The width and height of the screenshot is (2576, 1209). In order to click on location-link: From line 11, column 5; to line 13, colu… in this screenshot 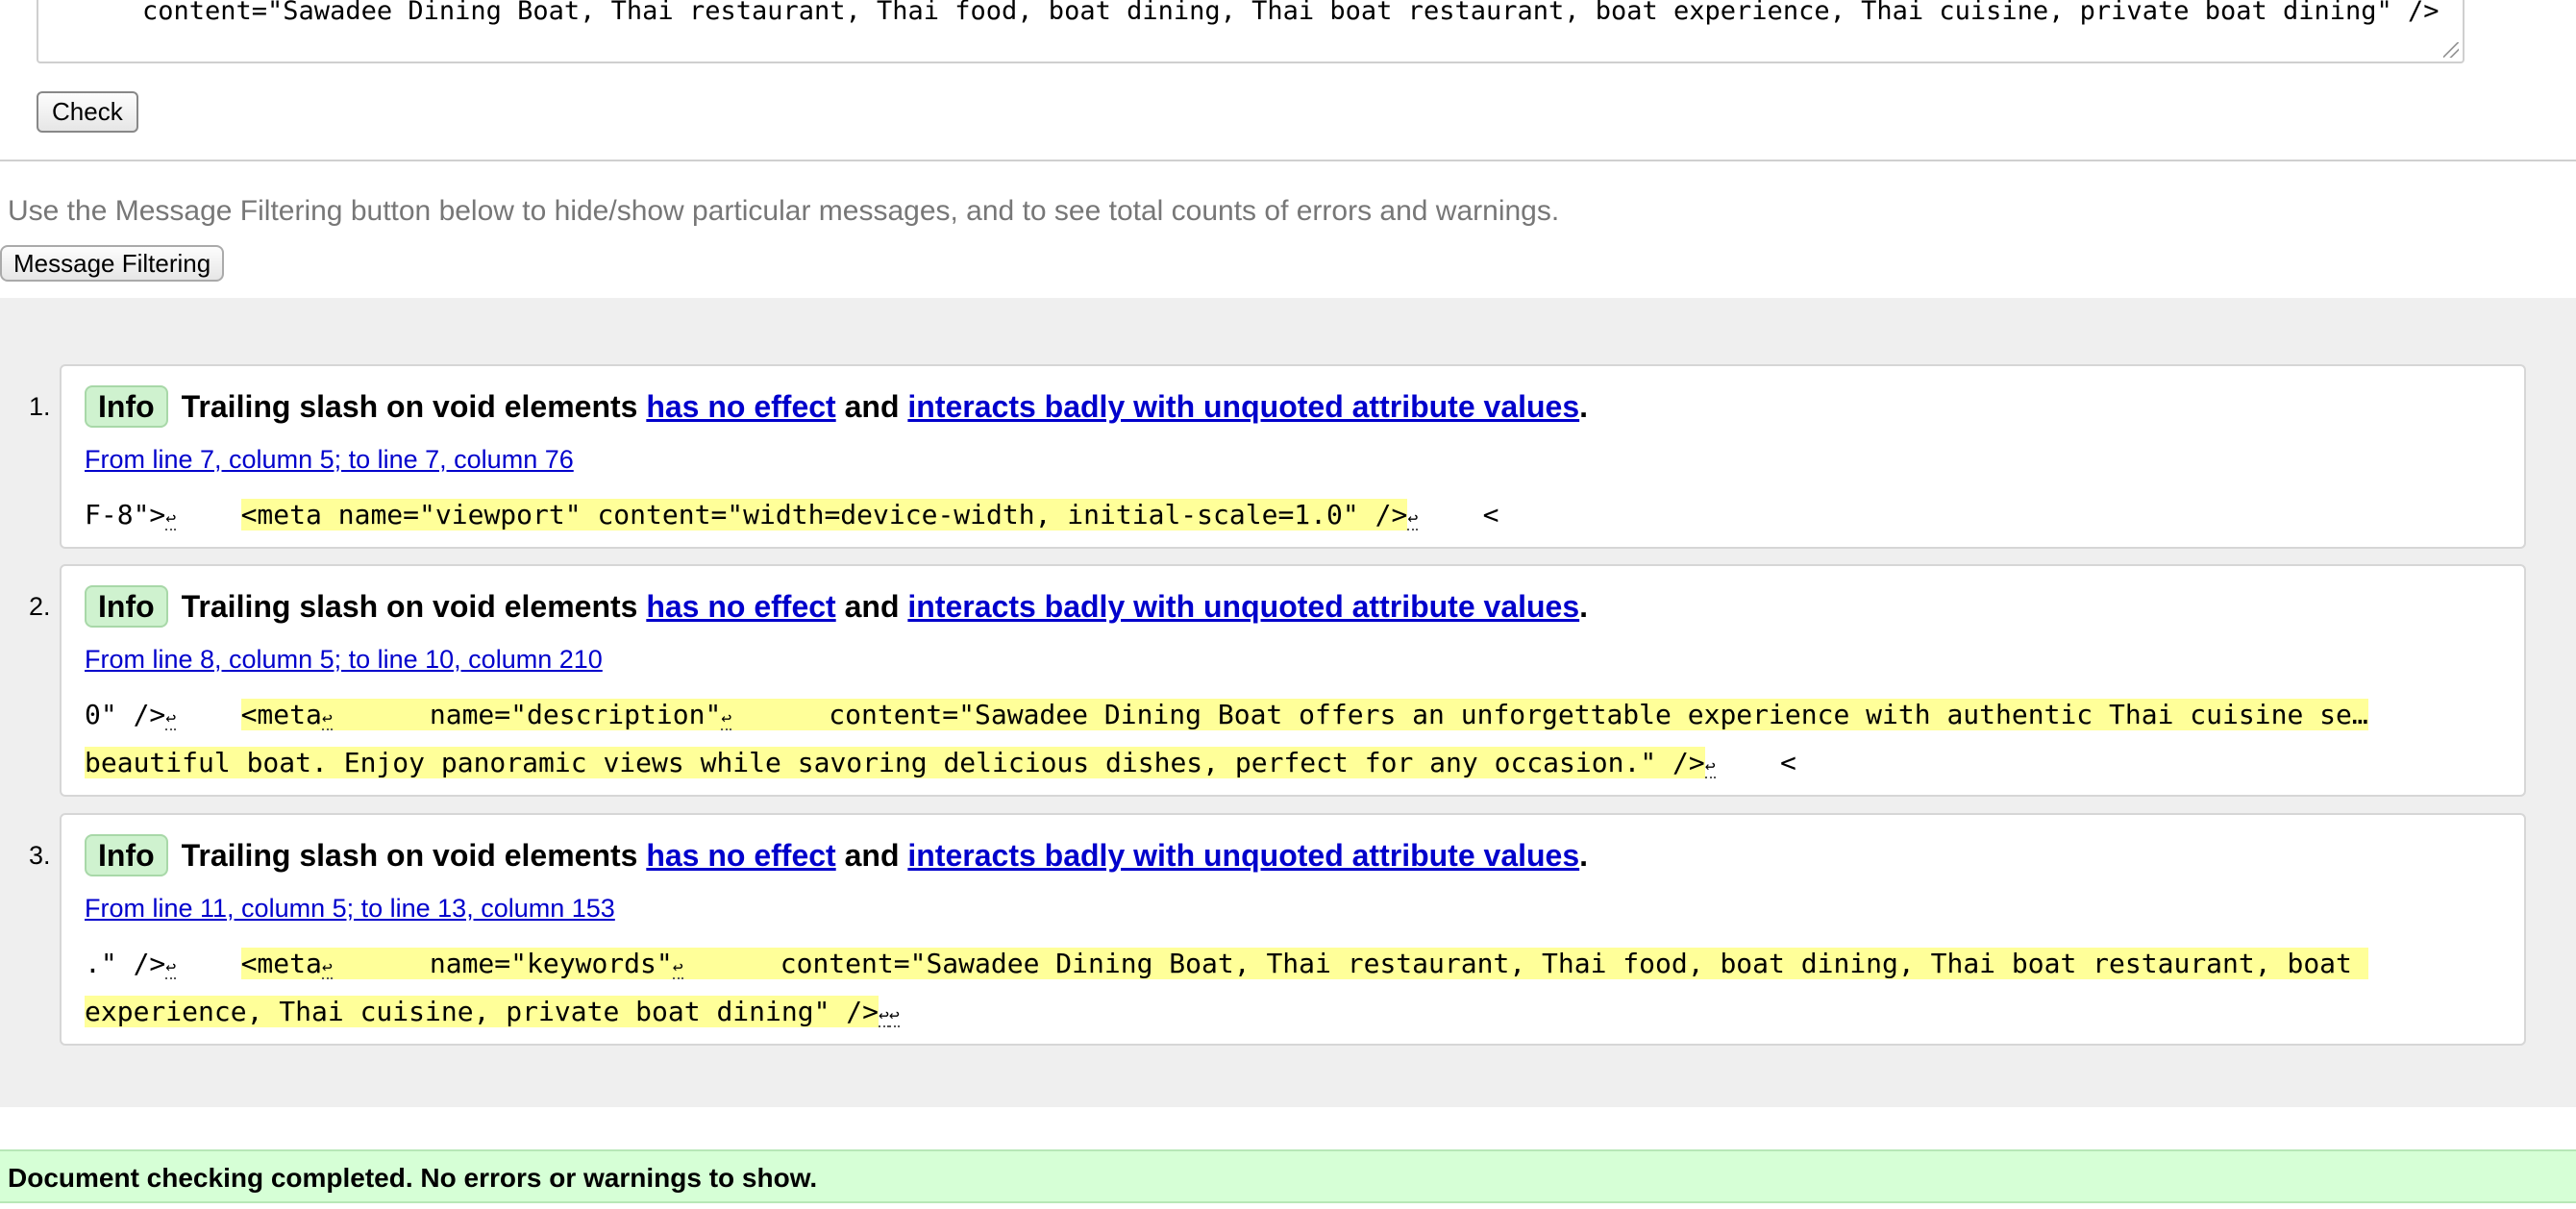, I will do `click(350, 909)`.